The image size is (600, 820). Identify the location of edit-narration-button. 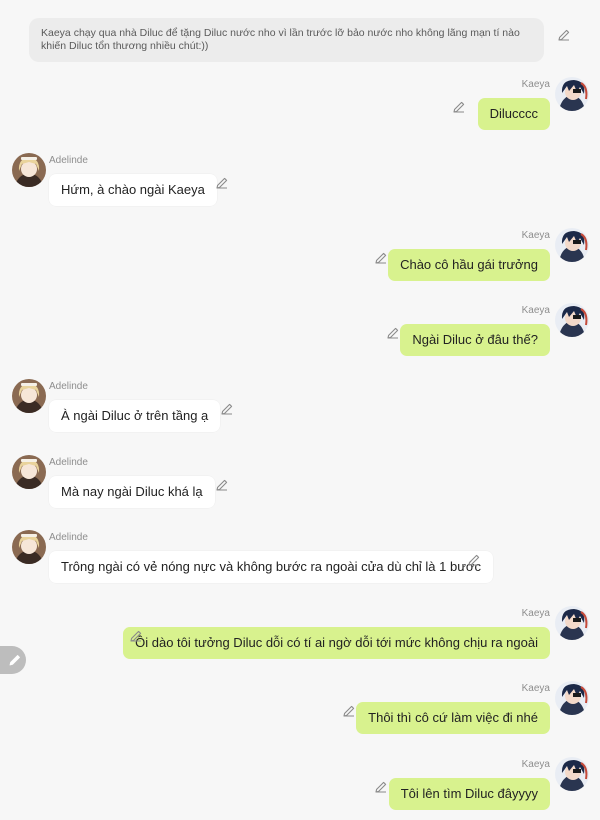
(564, 35).